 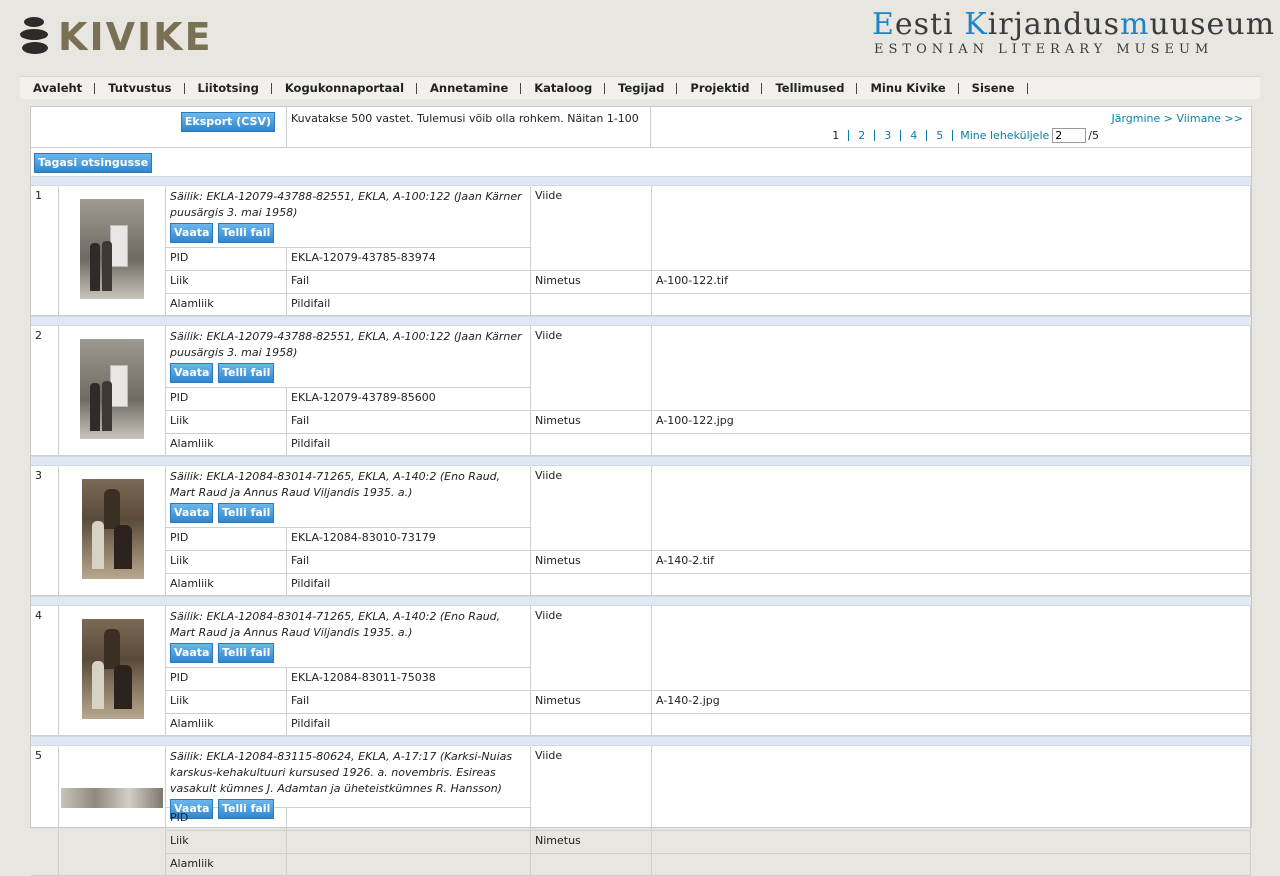 What do you see at coordinates (116, 37) in the screenshot?
I see `kivike-logo: KIVIKE` at bounding box center [116, 37].